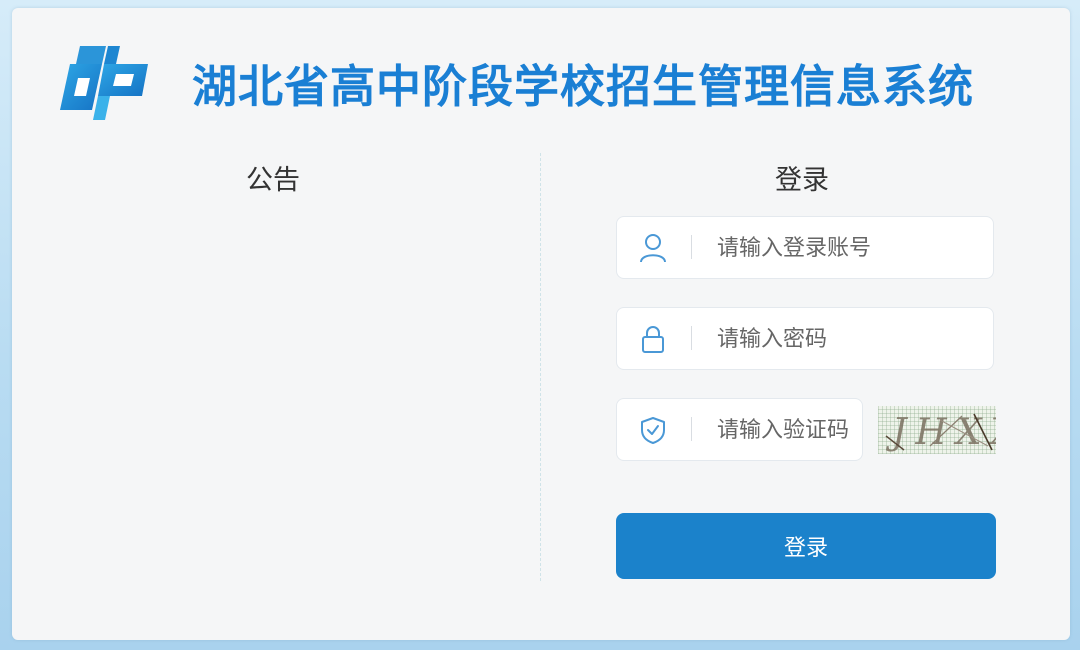 This screenshot has width=1080, height=650. Describe the element at coordinates (540, 367) in the screenshot. I see `section-divider` at that location.